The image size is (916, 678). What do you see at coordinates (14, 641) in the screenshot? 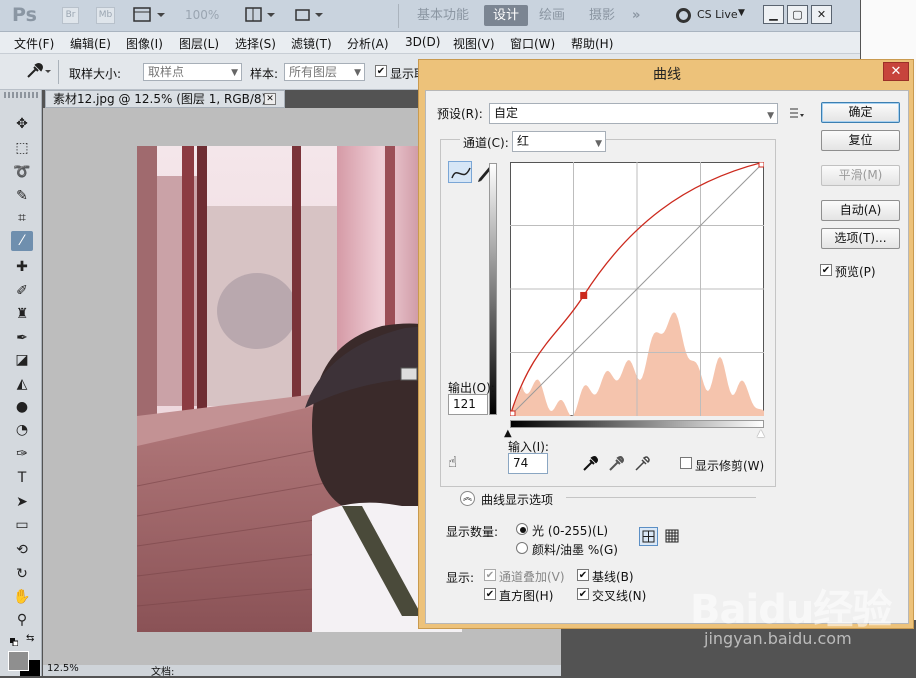
I see `default-colors-icon` at bounding box center [14, 641].